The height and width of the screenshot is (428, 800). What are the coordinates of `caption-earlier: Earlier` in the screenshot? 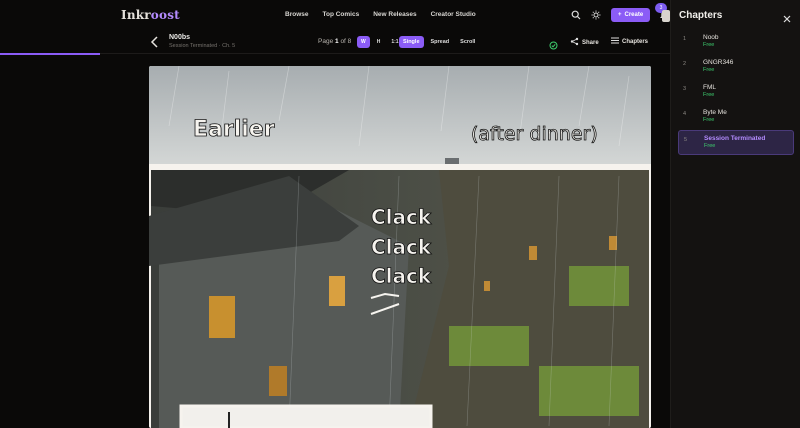 It's located at (234, 129).